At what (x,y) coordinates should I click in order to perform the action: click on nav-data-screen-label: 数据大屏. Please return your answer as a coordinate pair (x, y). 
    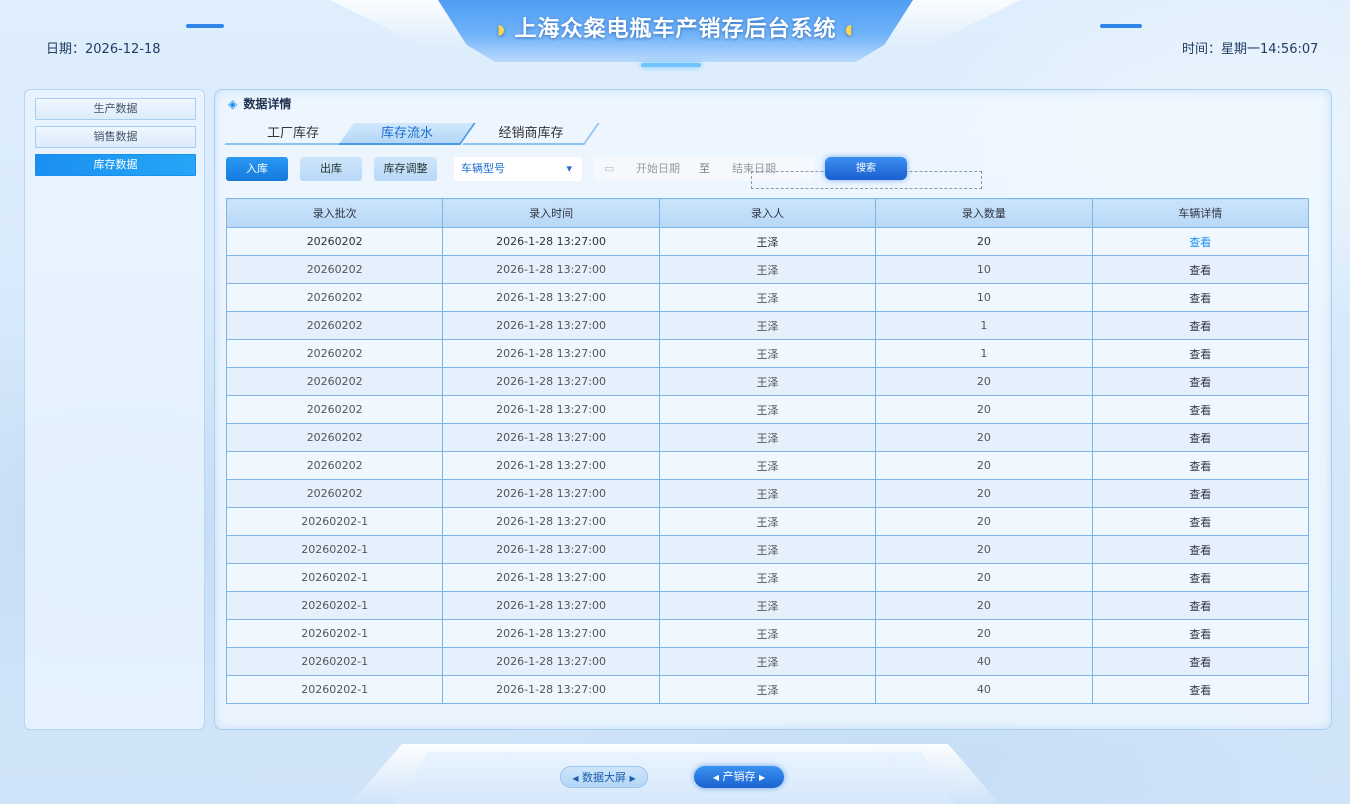
    Looking at the image, I should click on (604, 777).